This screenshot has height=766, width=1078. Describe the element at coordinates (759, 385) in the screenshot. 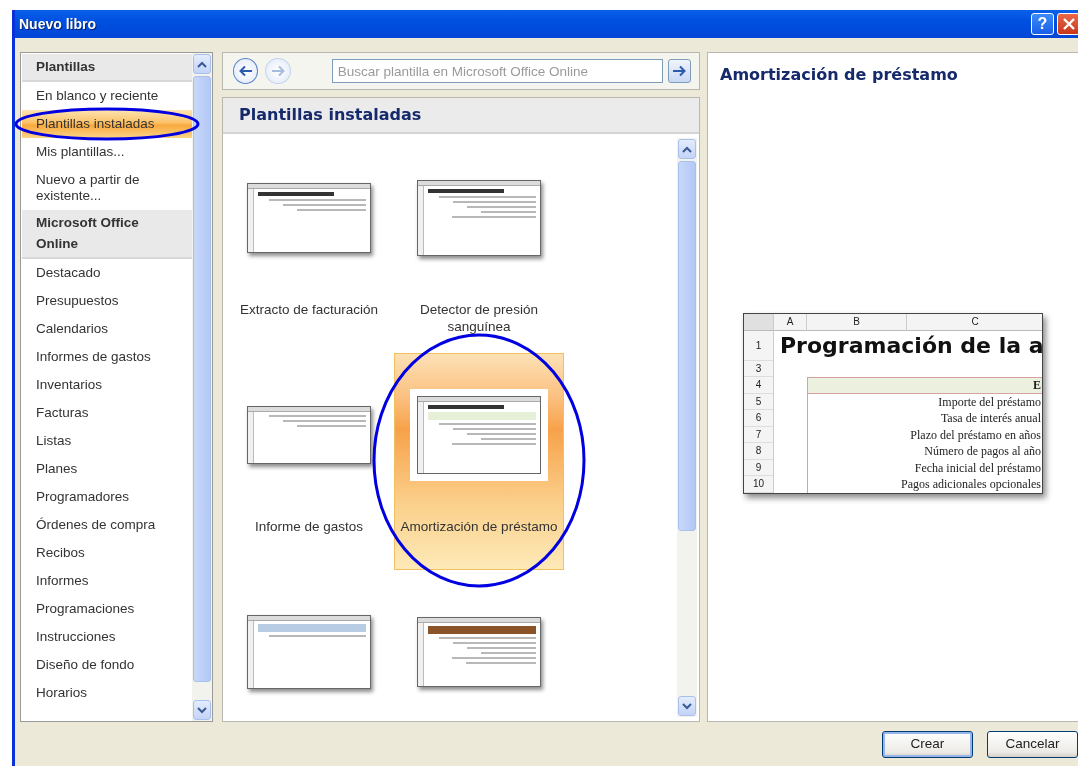

I see `row-number: 4` at that location.